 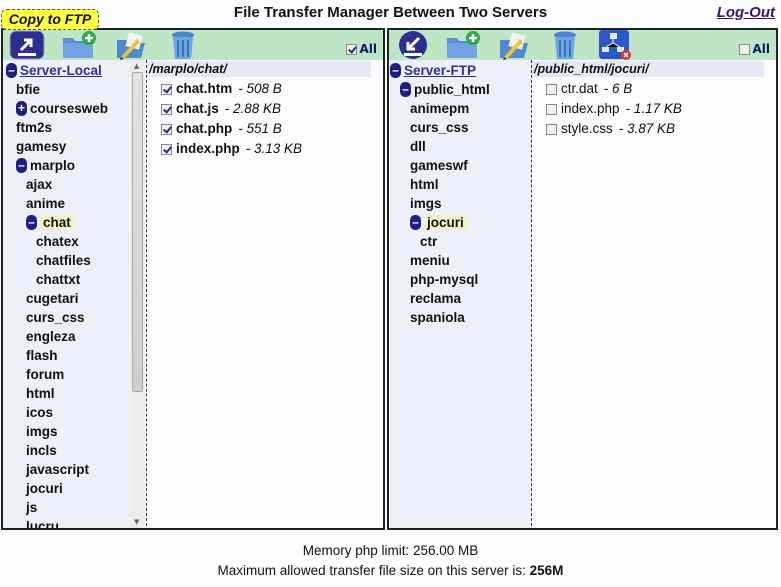 I want to click on tree-folder-label: forum, so click(x=45, y=374).